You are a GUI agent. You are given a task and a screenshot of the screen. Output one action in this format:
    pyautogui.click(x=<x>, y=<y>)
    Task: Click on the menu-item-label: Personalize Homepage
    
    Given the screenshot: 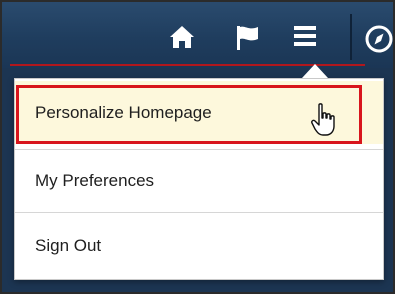 What is the action you would take?
    pyautogui.click(x=123, y=112)
    